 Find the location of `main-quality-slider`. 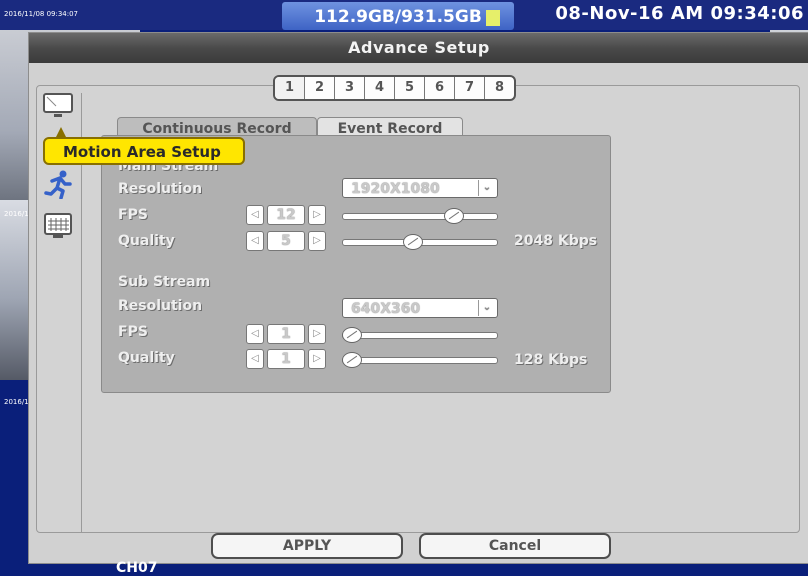

main-quality-slider is located at coordinates (420, 242).